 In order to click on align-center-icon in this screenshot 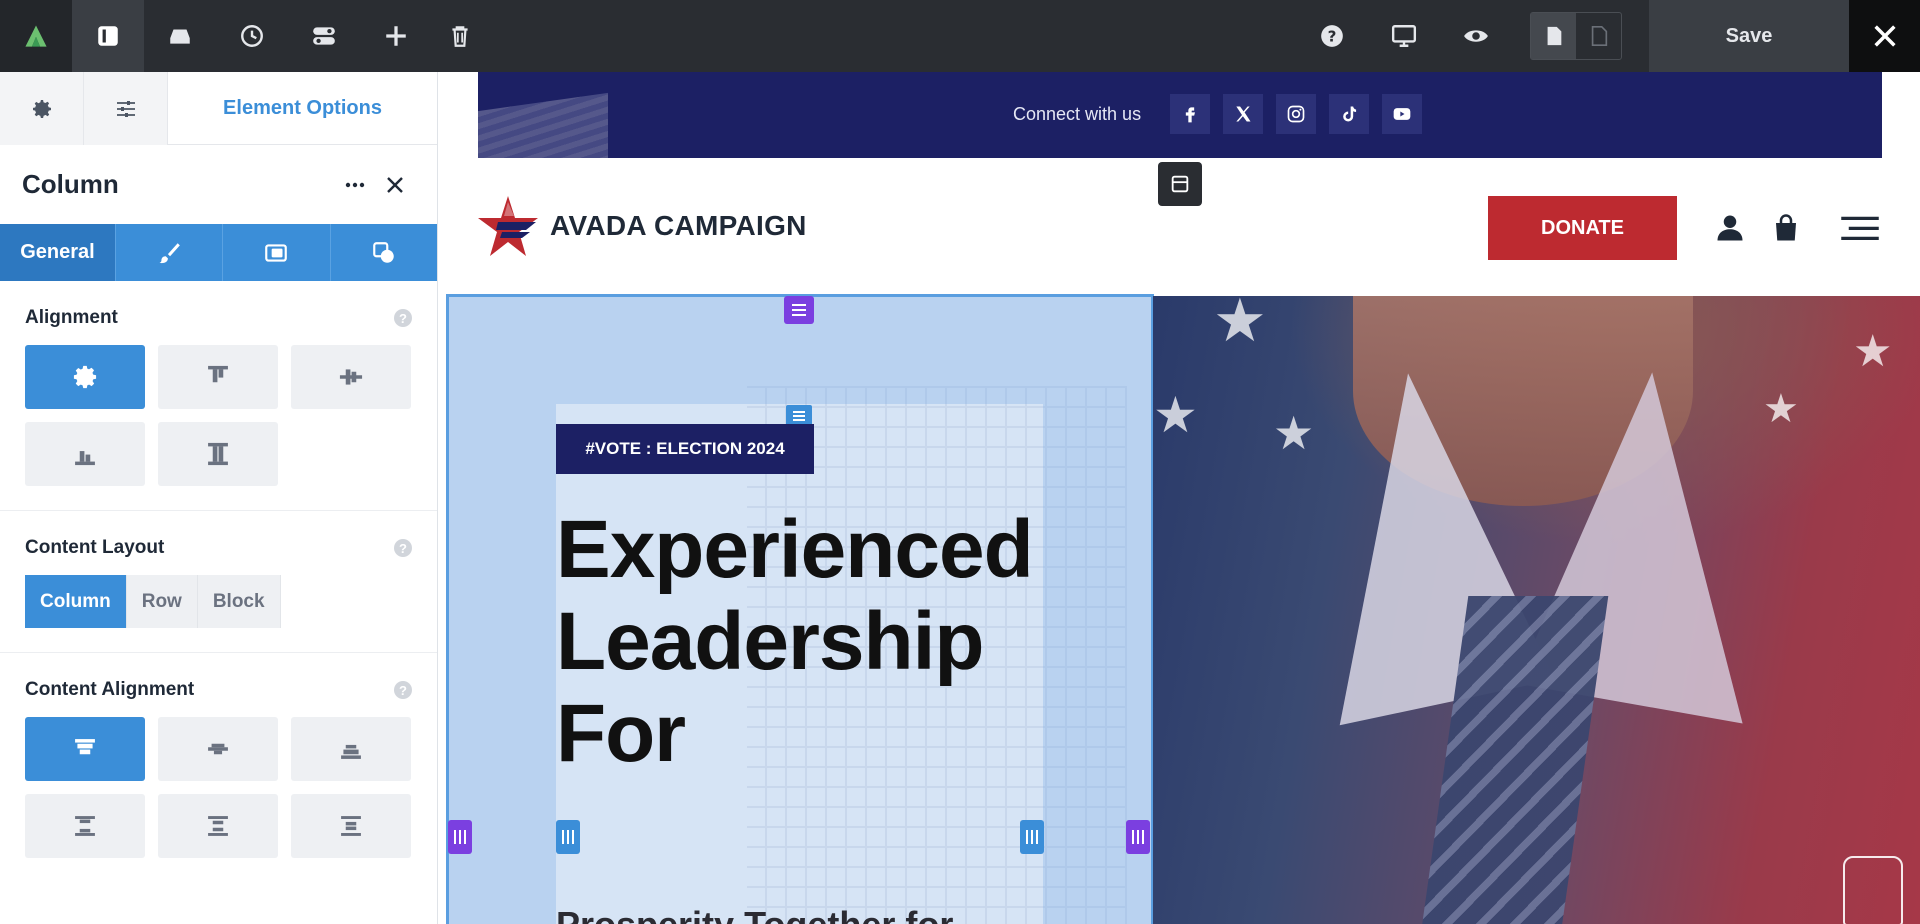, I will do `click(351, 377)`.